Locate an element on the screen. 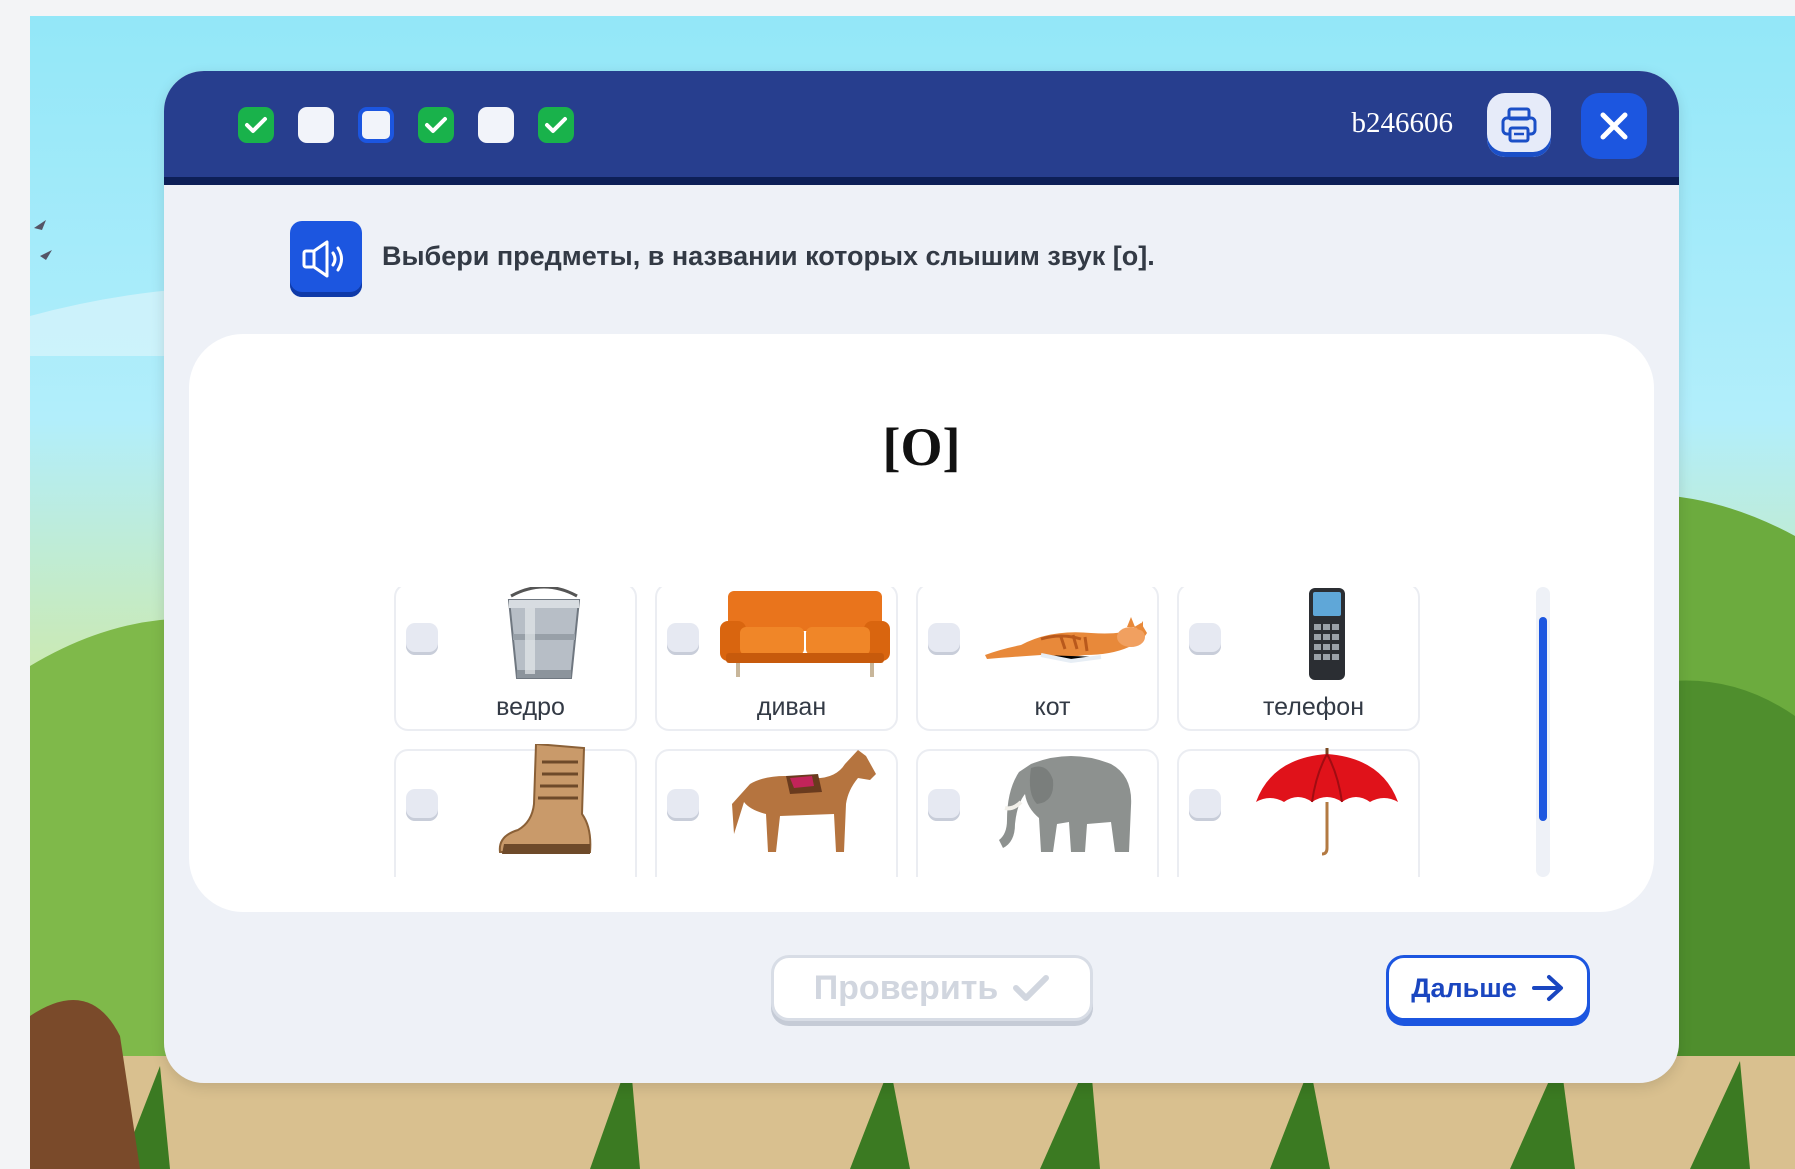 The image size is (1795, 1169). modal-header: b246606 is located at coordinates (921, 128).